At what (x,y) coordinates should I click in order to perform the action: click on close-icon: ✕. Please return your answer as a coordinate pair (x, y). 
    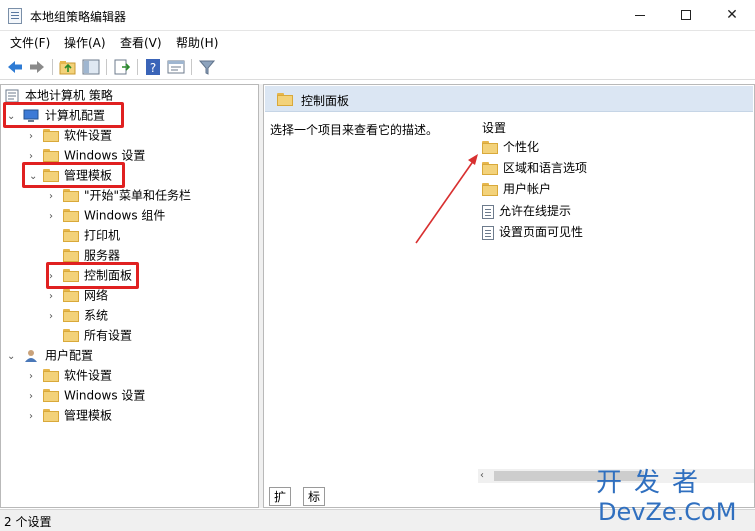
    Looking at the image, I should click on (732, 15).